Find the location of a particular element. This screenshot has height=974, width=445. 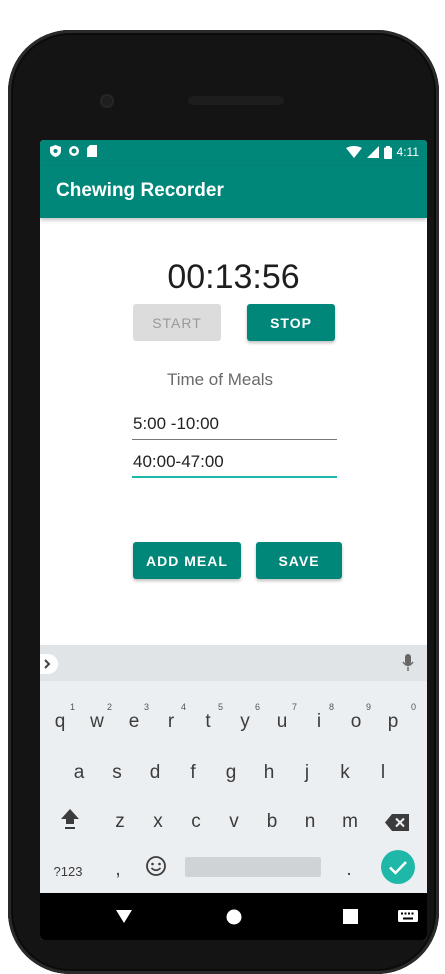

key-hint-6: 6 is located at coordinates (258, 707).